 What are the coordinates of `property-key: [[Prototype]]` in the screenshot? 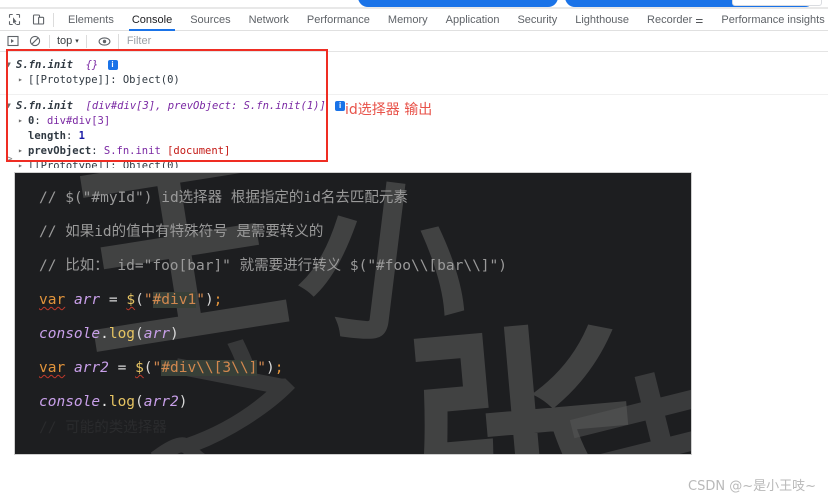 It's located at (69, 80).